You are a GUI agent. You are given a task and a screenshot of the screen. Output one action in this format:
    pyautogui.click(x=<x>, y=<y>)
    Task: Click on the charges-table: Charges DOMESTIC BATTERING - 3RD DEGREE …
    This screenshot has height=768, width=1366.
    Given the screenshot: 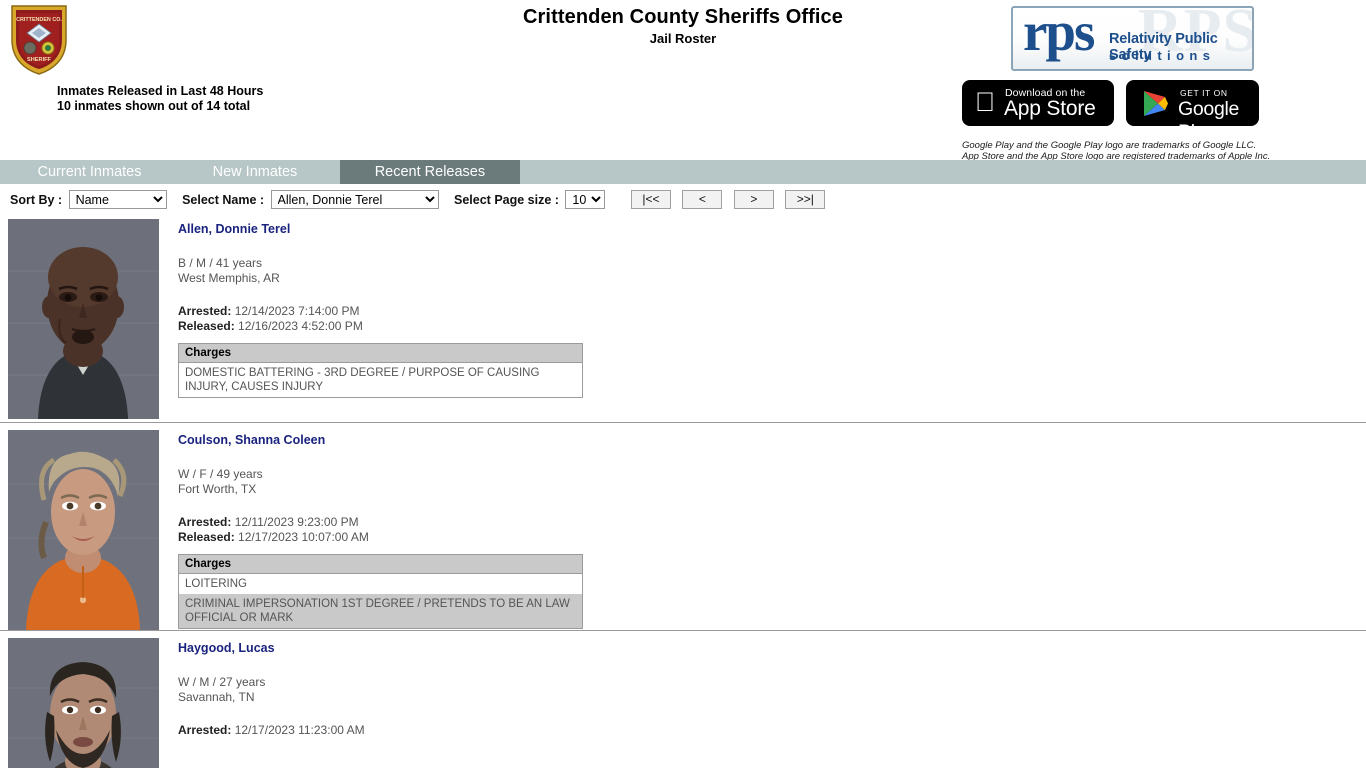 What is the action you would take?
    pyautogui.click(x=380, y=370)
    